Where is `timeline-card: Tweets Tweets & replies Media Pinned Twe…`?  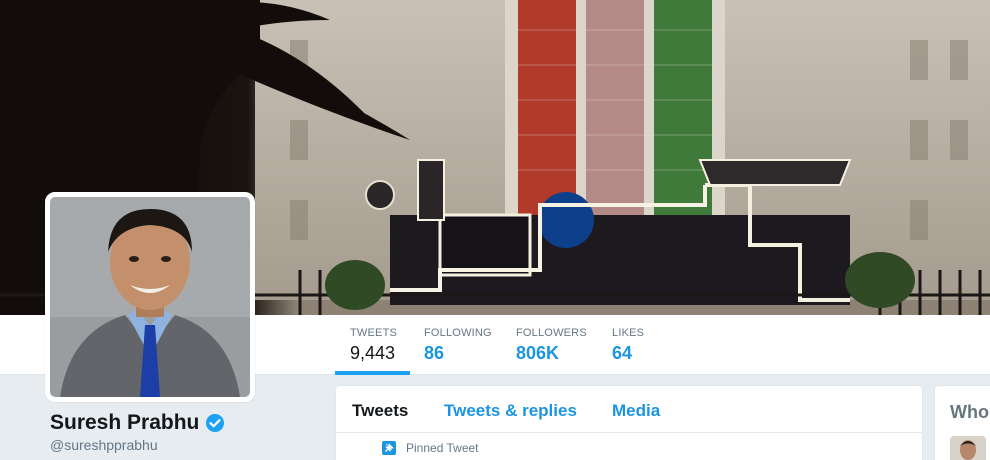
timeline-card: Tweets Tweets & replies Media Pinned Twe… is located at coordinates (629, 422).